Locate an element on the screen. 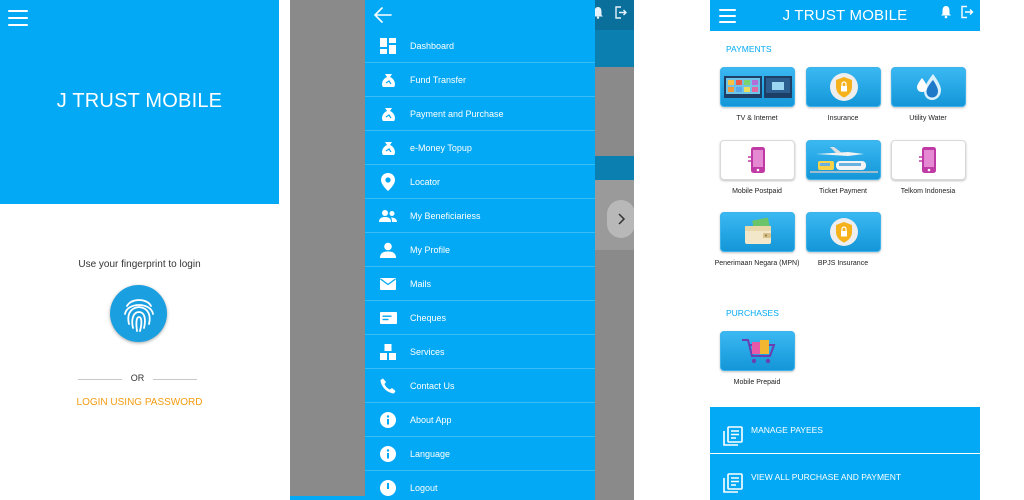 This screenshot has height=500, width=1024. next-arrow-button is located at coordinates (620, 219).